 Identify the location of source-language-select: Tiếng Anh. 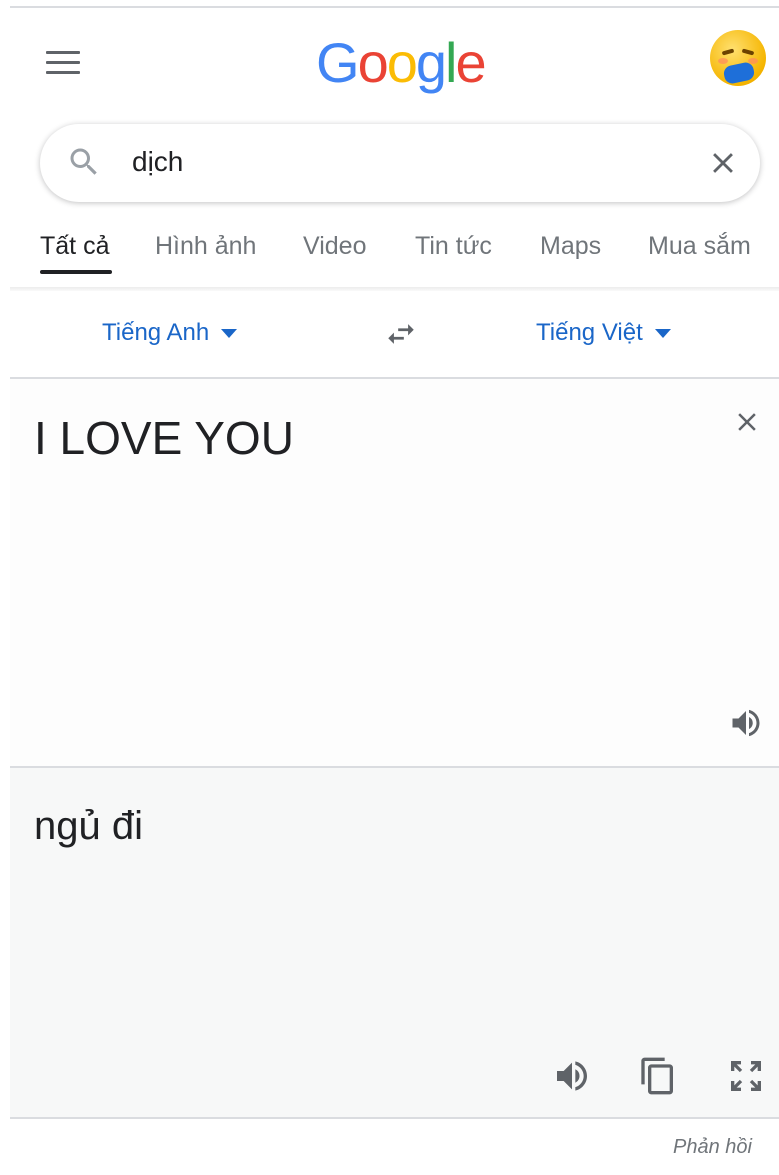
(170, 333).